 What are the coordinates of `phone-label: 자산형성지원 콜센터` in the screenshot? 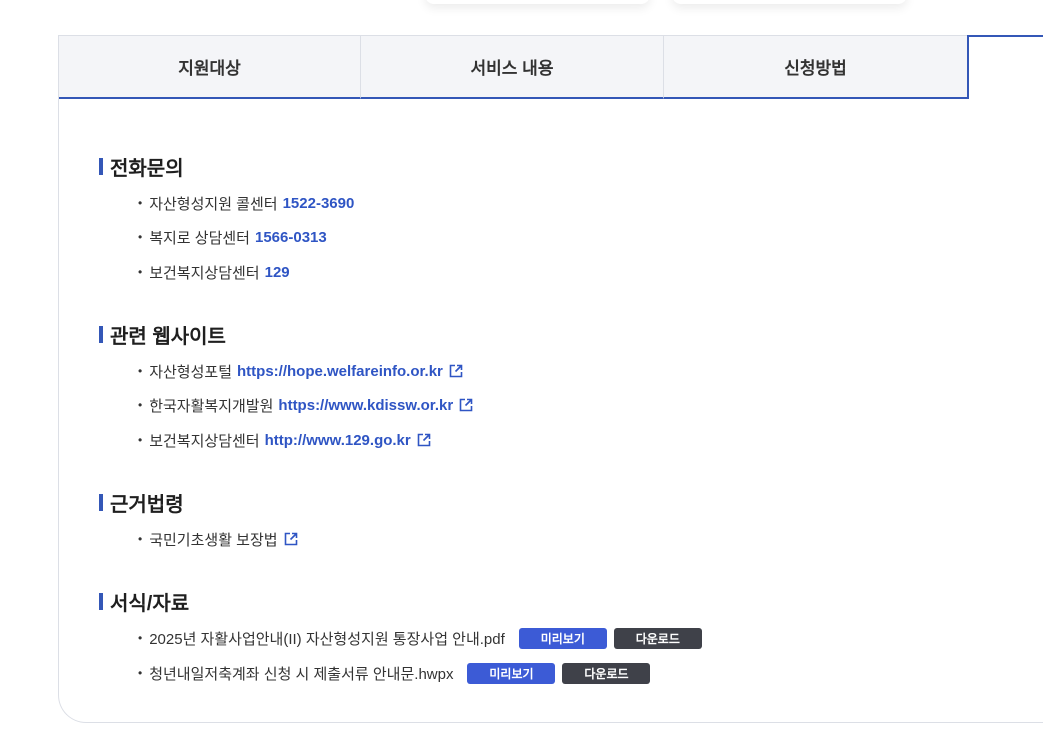 It's located at (213, 204).